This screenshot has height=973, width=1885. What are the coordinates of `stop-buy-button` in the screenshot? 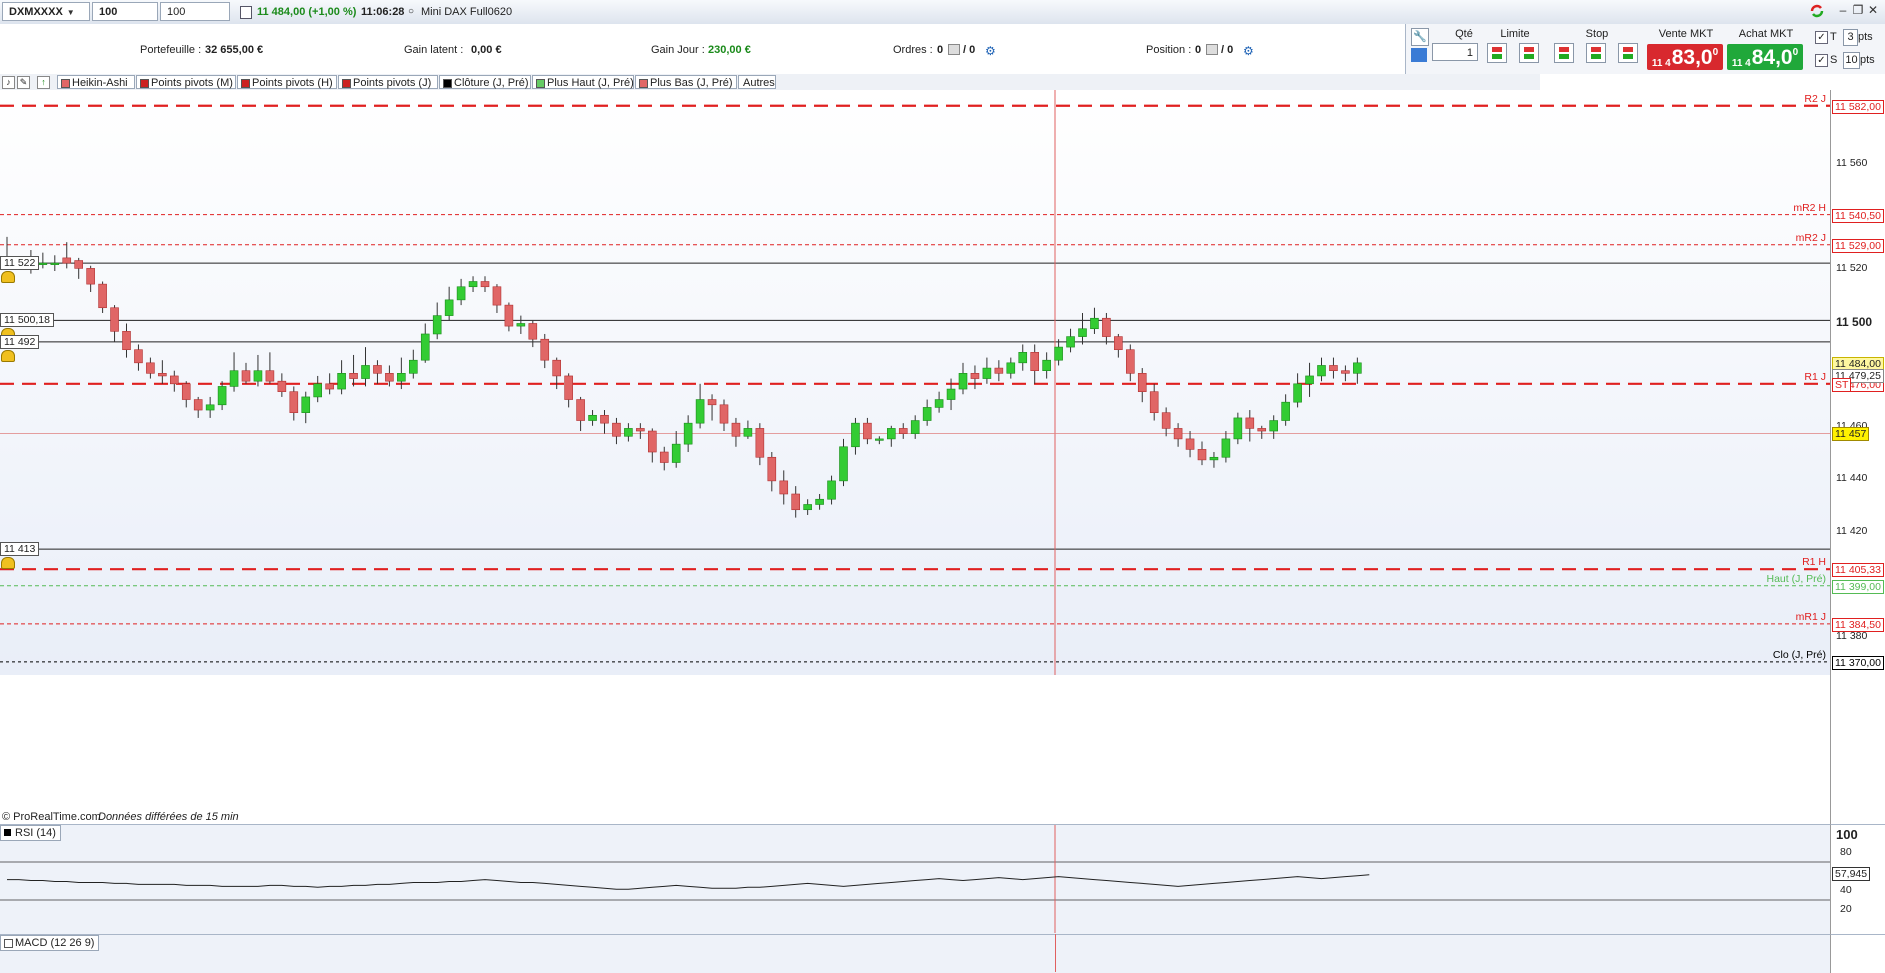 It's located at (1564, 53).